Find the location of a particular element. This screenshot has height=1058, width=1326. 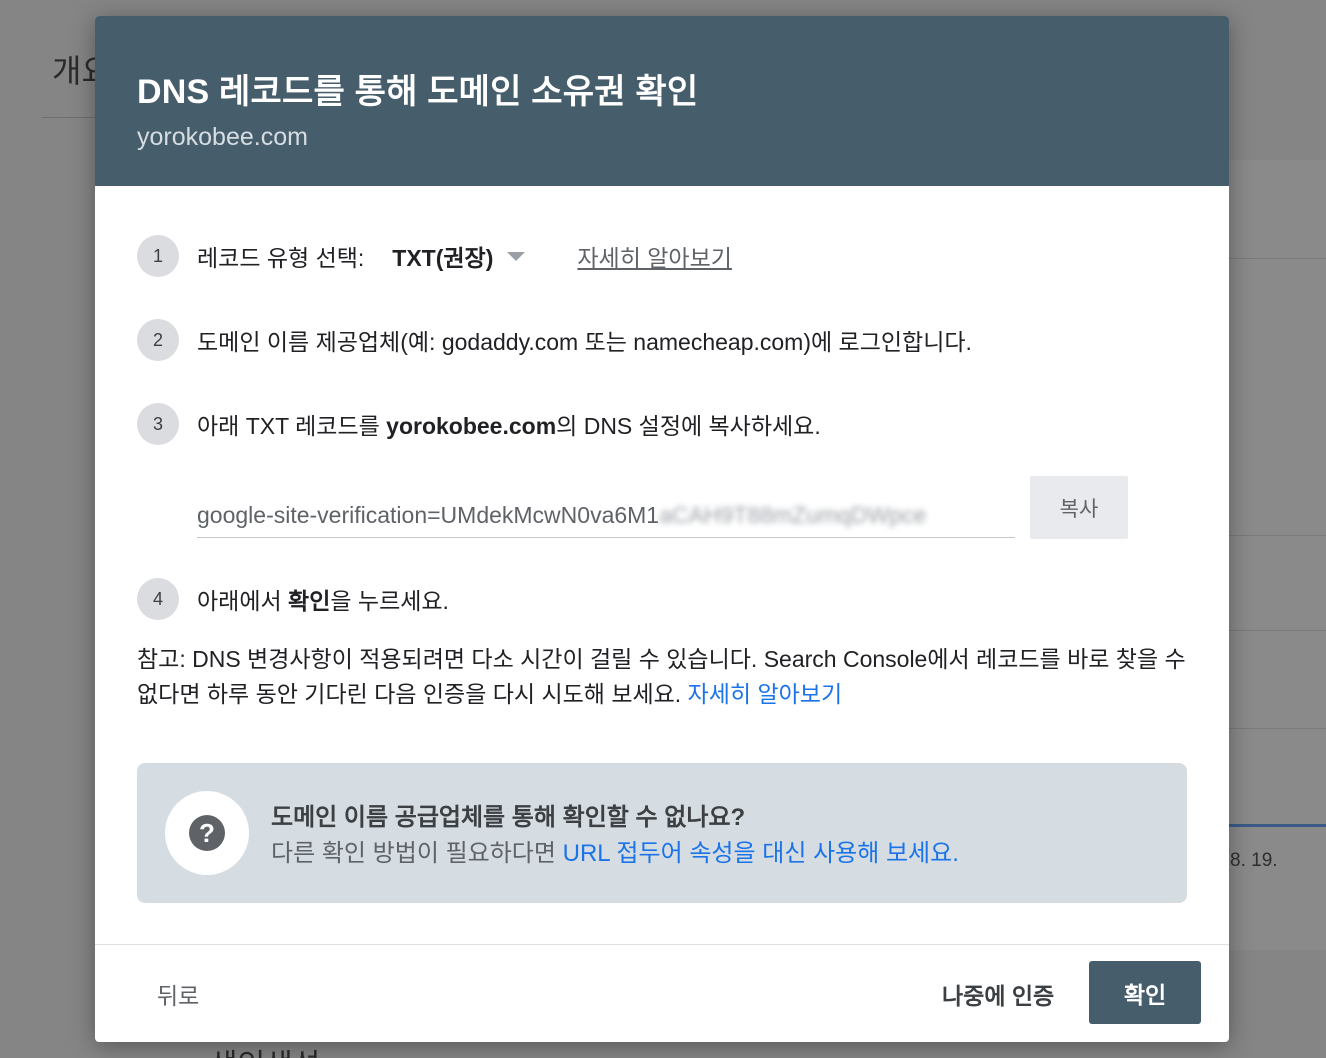

background-section-title: 색인생성 is located at coordinates (265, 1049).